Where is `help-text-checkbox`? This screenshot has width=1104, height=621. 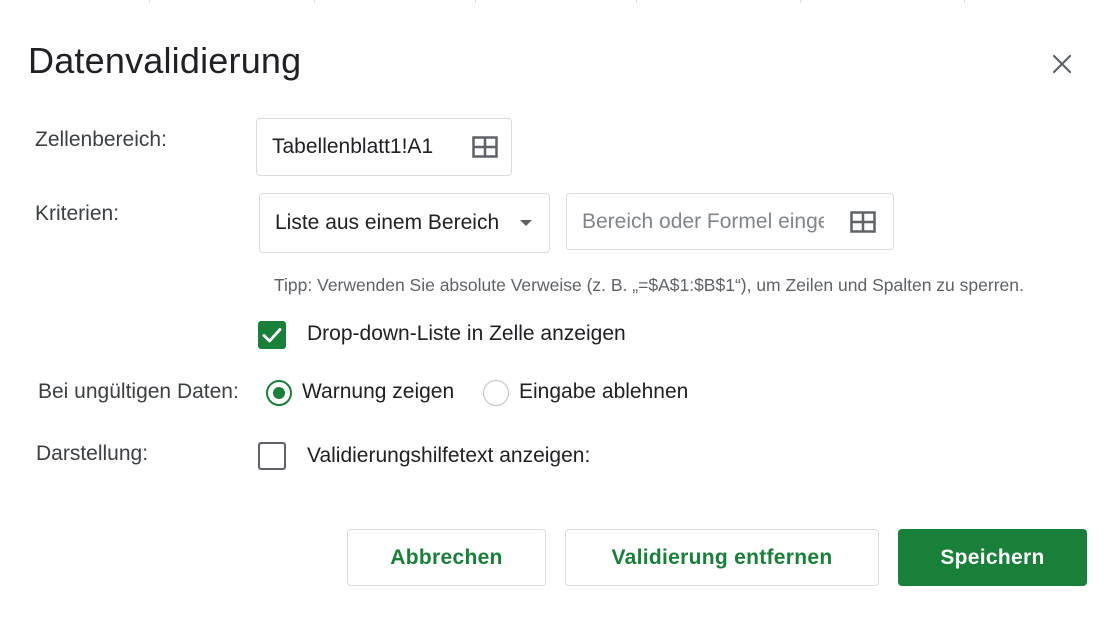
help-text-checkbox is located at coordinates (272, 456).